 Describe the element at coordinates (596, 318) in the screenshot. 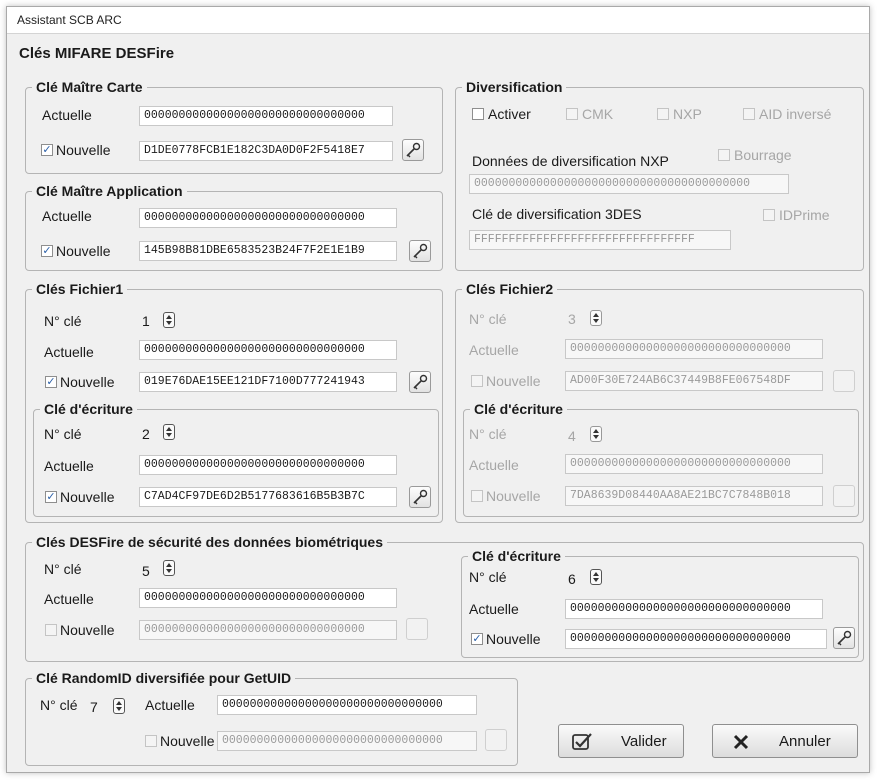

I see `fichier2-no-cle-spinner` at that location.